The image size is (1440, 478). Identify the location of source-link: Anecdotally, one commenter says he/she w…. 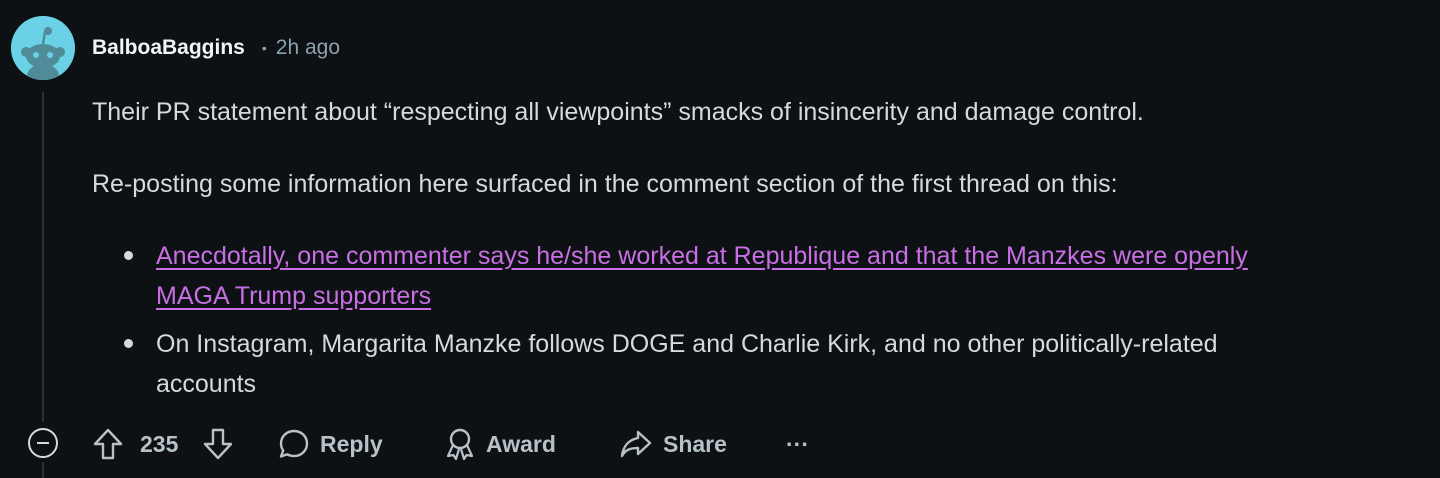
(702, 276).